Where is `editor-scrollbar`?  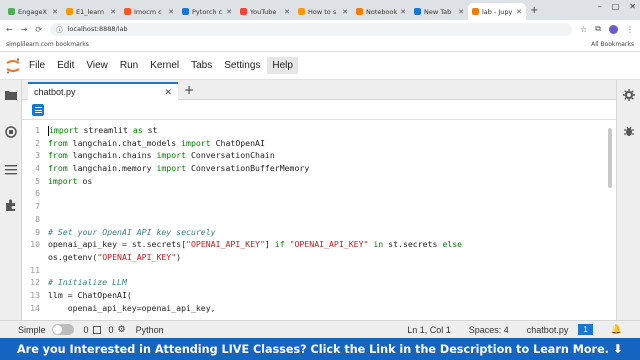
editor-scrollbar is located at coordinates (610, 158).